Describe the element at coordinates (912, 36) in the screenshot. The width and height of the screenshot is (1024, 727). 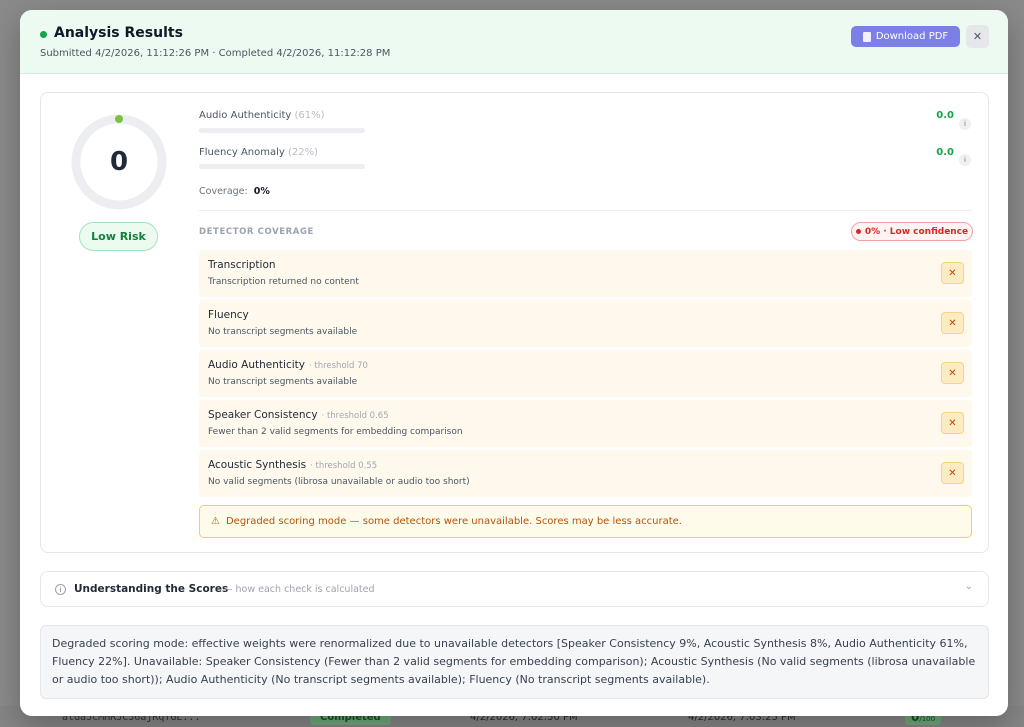
I see `download-pdf-label: Download PDF` at that location.